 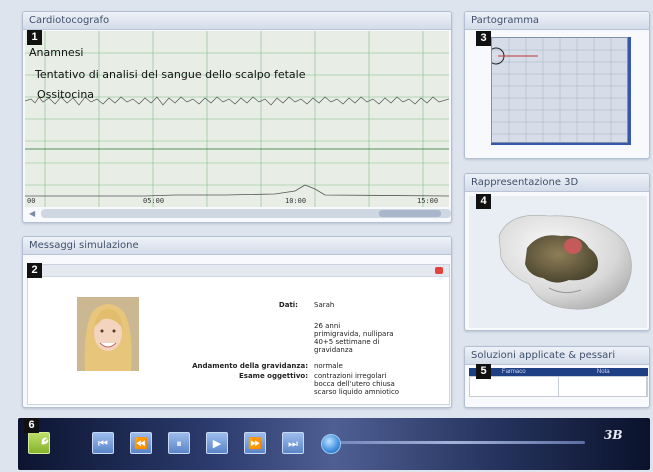 I want to click on exam-value: contrazioni irregolari, so click(x=350, y=376).